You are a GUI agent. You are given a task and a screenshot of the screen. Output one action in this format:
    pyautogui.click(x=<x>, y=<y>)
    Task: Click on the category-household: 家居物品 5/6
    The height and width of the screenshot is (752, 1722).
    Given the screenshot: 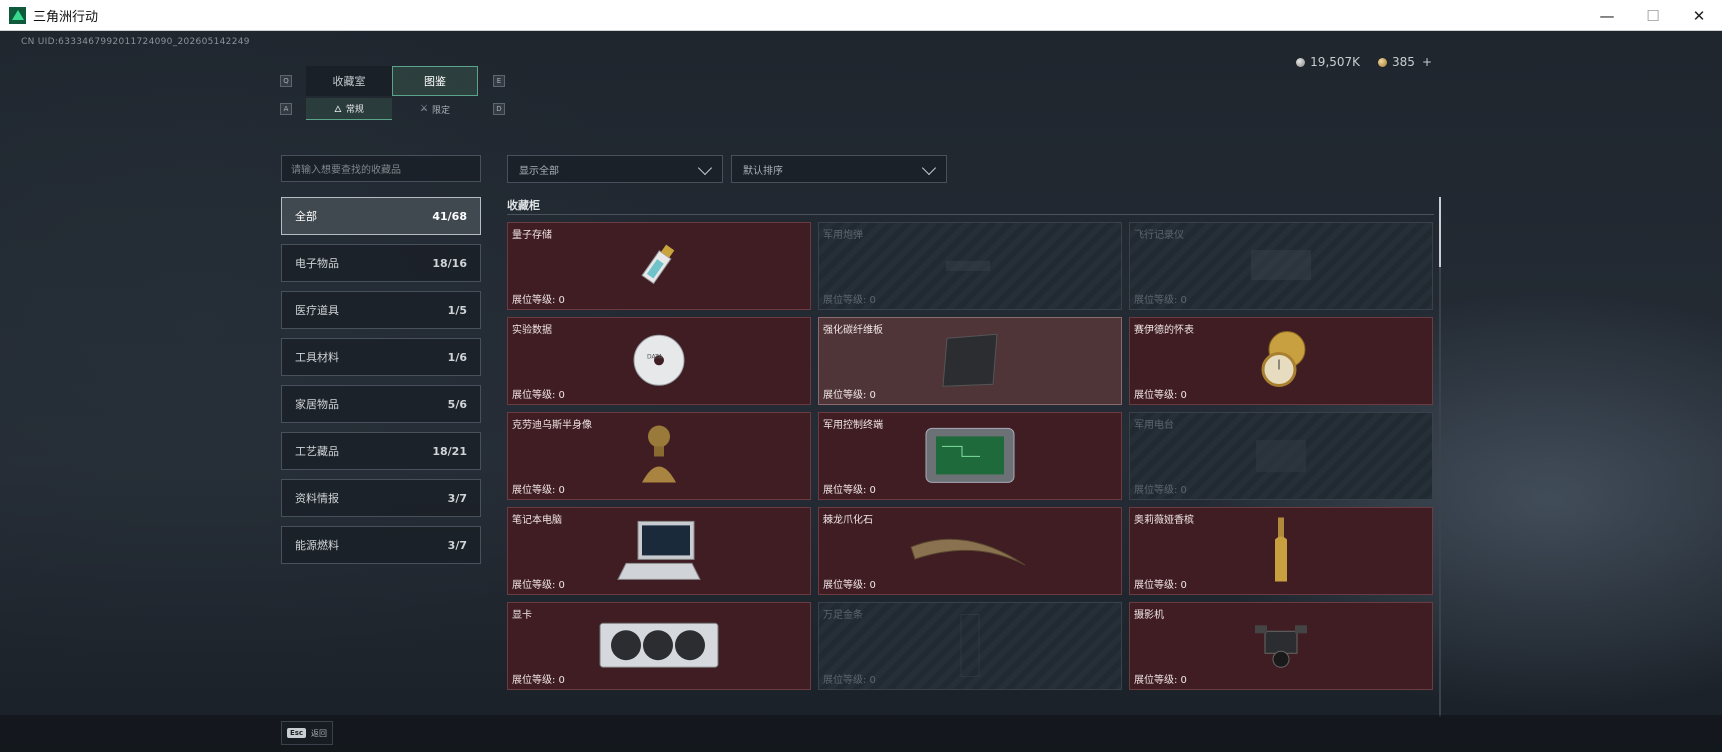 What is the action you would take?
    pyautogui.click(x=381, y=404)
    